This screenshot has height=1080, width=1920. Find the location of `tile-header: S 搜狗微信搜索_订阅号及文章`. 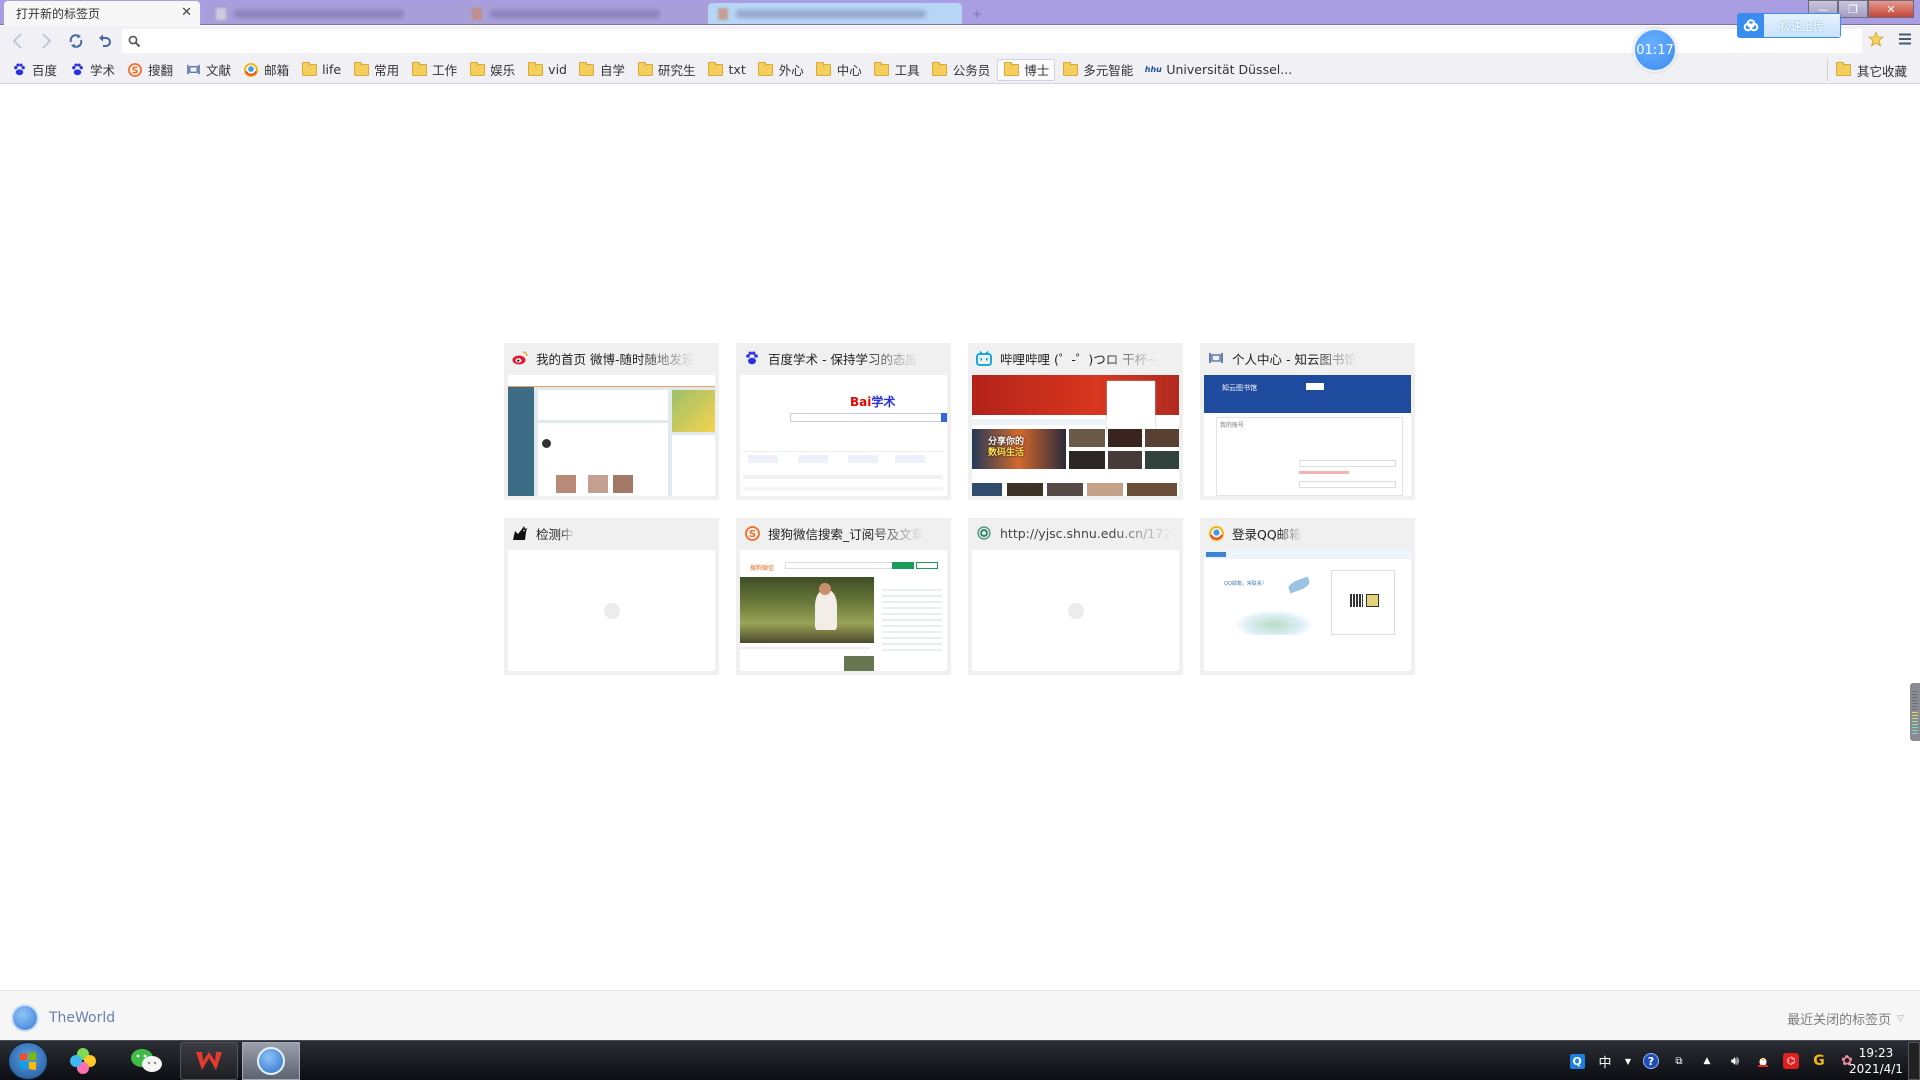

tile-header: S 搜狗微信搜索_订阅号及文章 is located at coordinates (843, 533).